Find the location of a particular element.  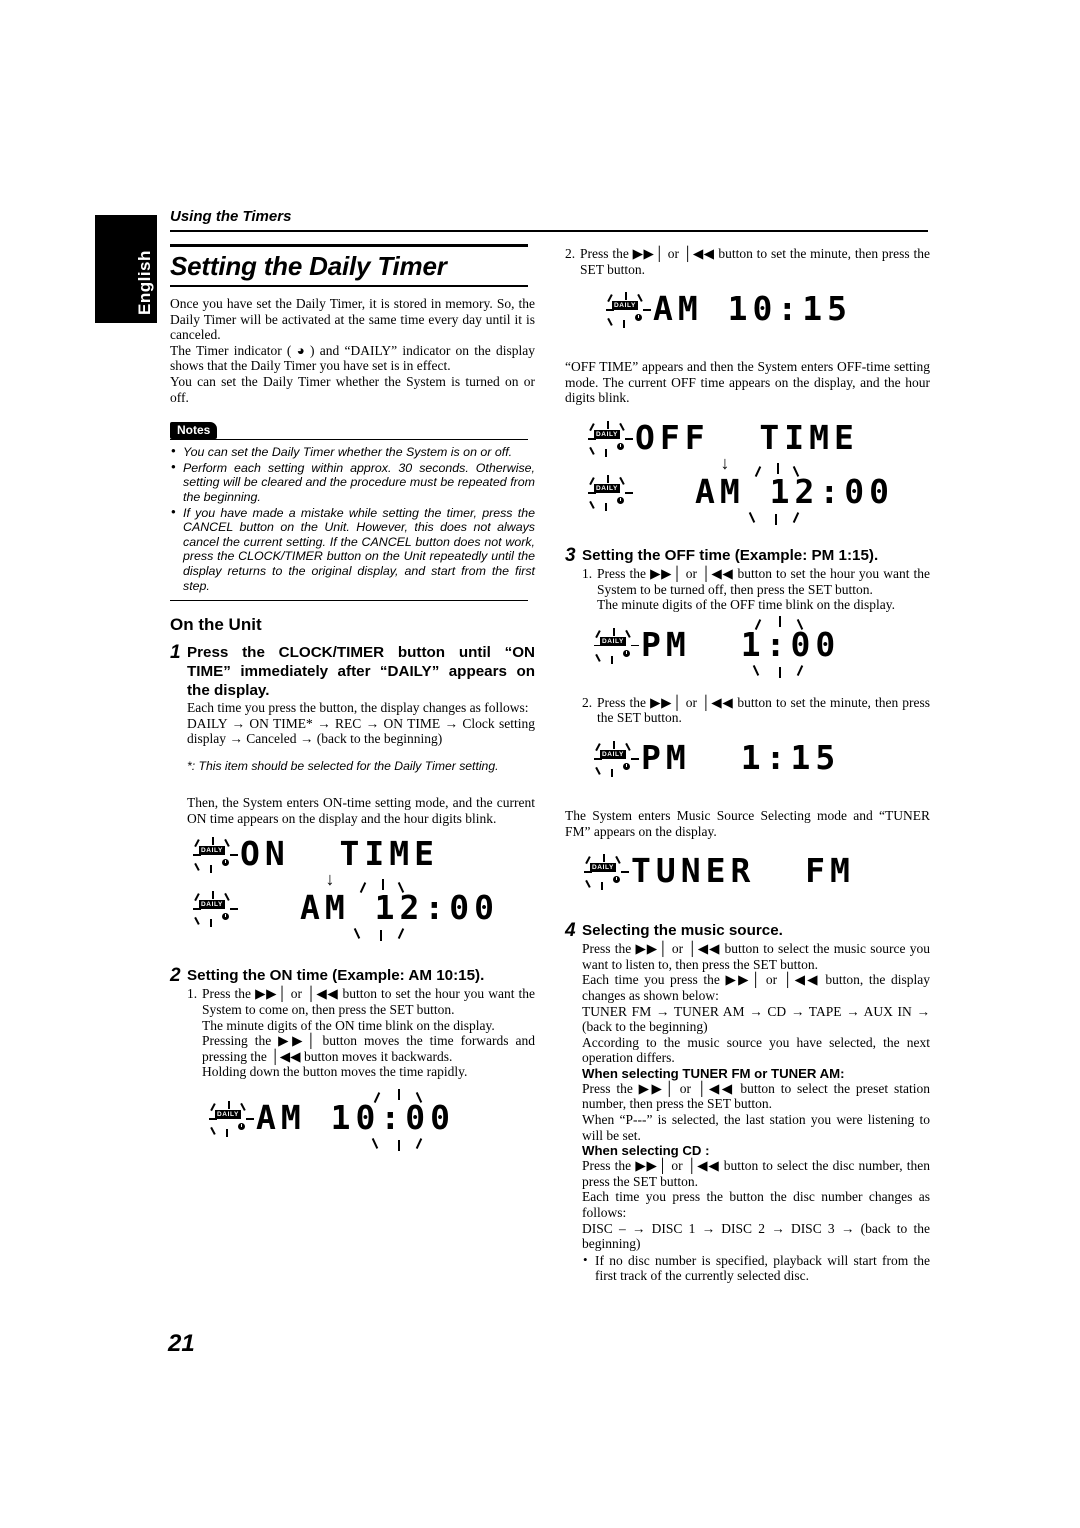

language-tab-label: English is located at coordinates (144, 282).